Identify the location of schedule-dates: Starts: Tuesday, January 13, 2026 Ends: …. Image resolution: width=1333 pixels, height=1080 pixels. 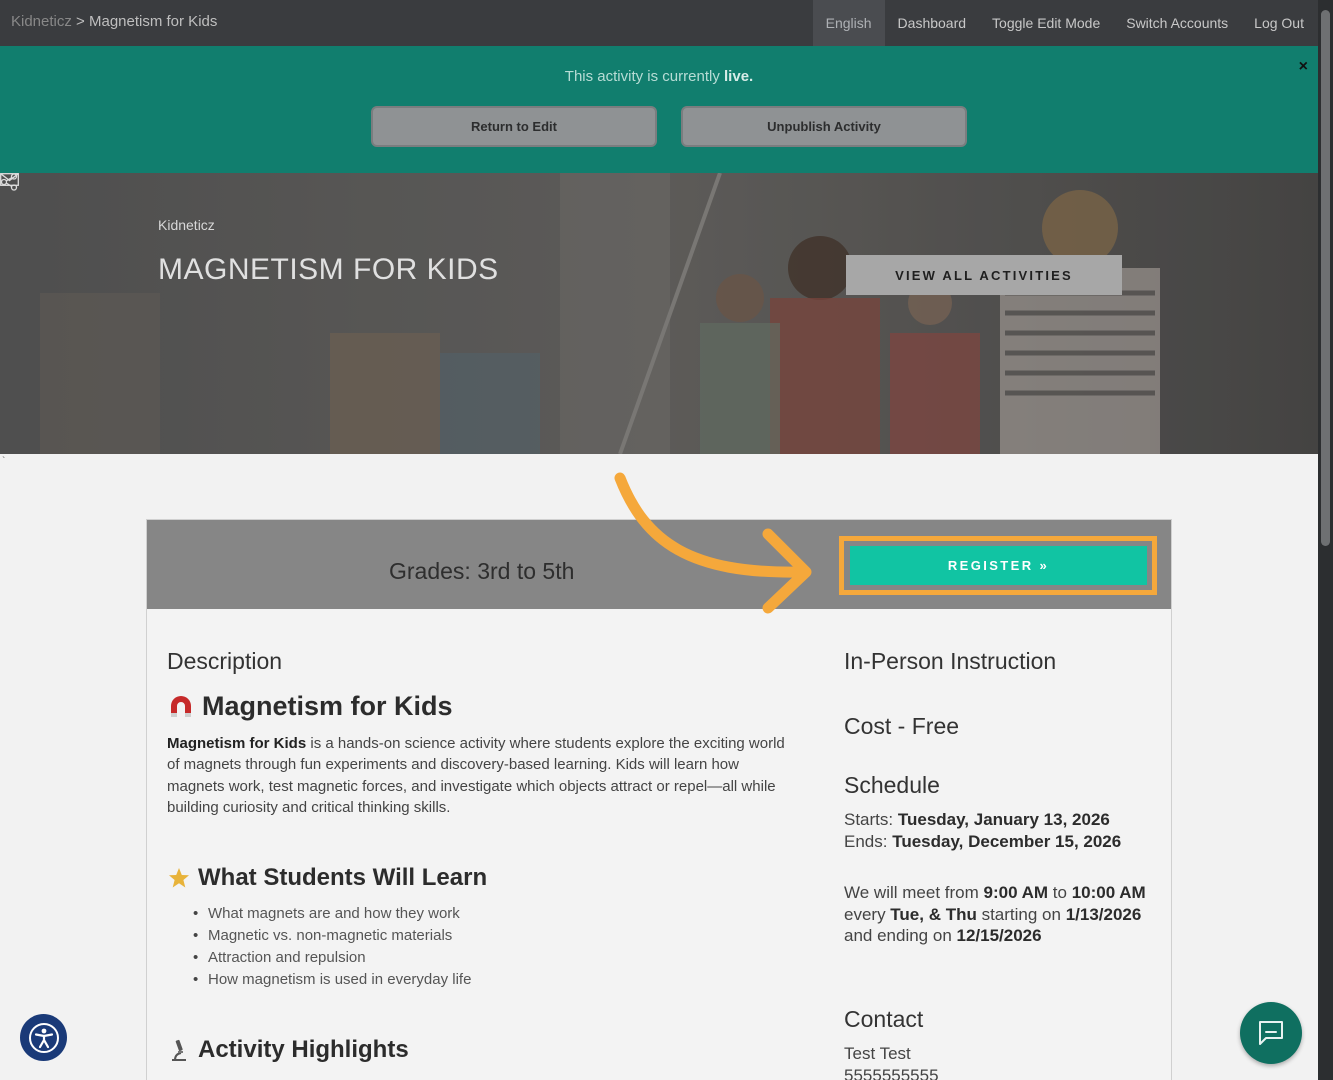
(1001, 830).